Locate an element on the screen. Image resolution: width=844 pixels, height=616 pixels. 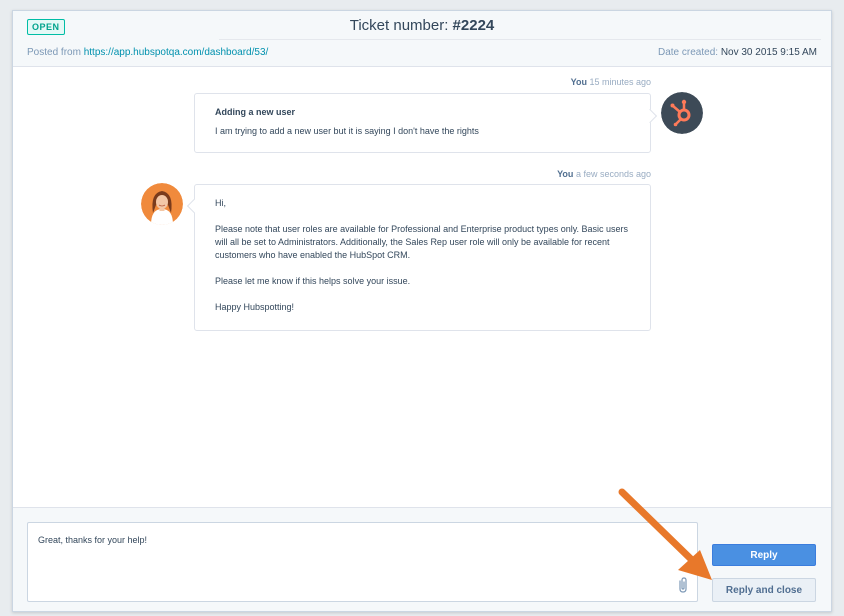
message-meta: You a few seconds ago is located at coordinates (532, 174).